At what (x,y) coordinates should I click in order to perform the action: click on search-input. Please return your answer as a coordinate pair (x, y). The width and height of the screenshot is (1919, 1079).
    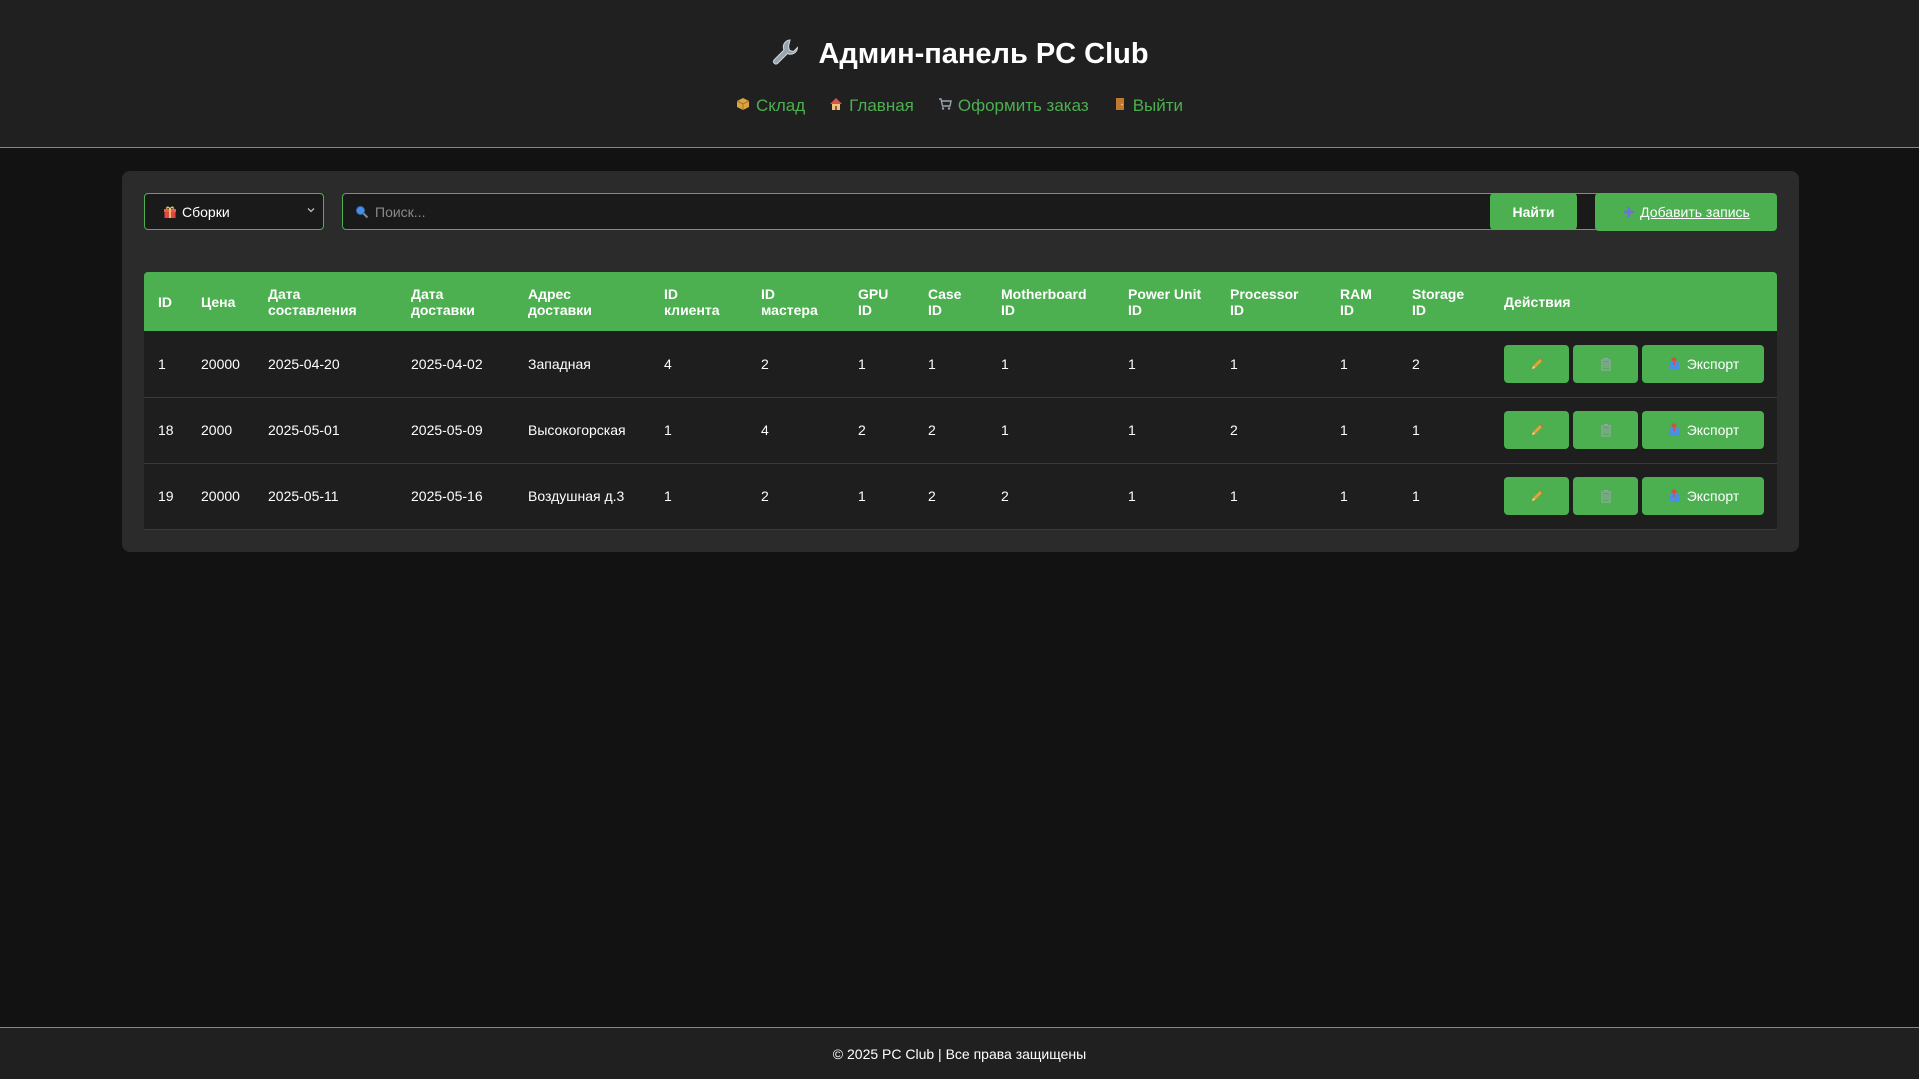
    Looking at the image, I should click on (975, 211).